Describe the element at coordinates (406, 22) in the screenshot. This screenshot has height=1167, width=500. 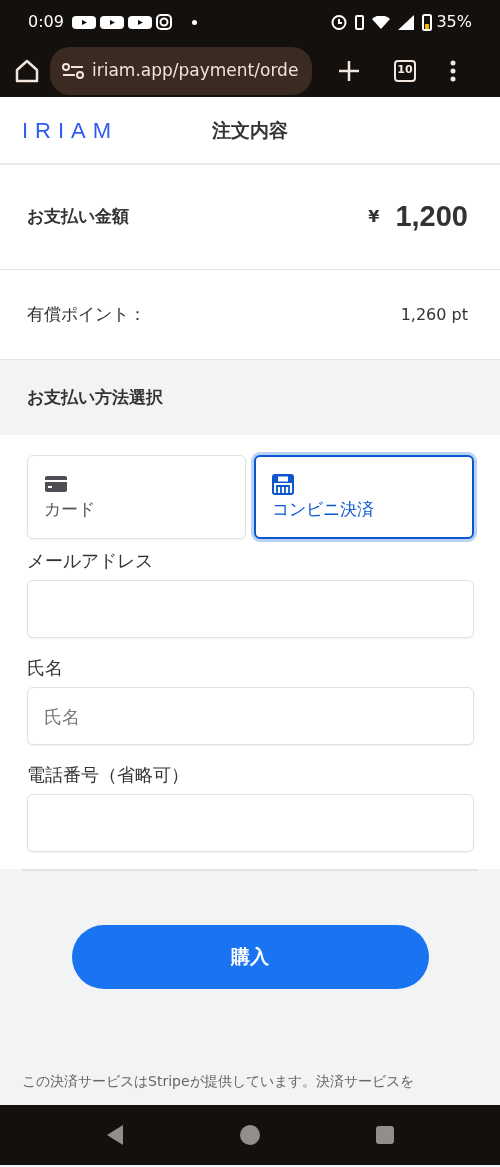
I see `signal-icon` at that location.